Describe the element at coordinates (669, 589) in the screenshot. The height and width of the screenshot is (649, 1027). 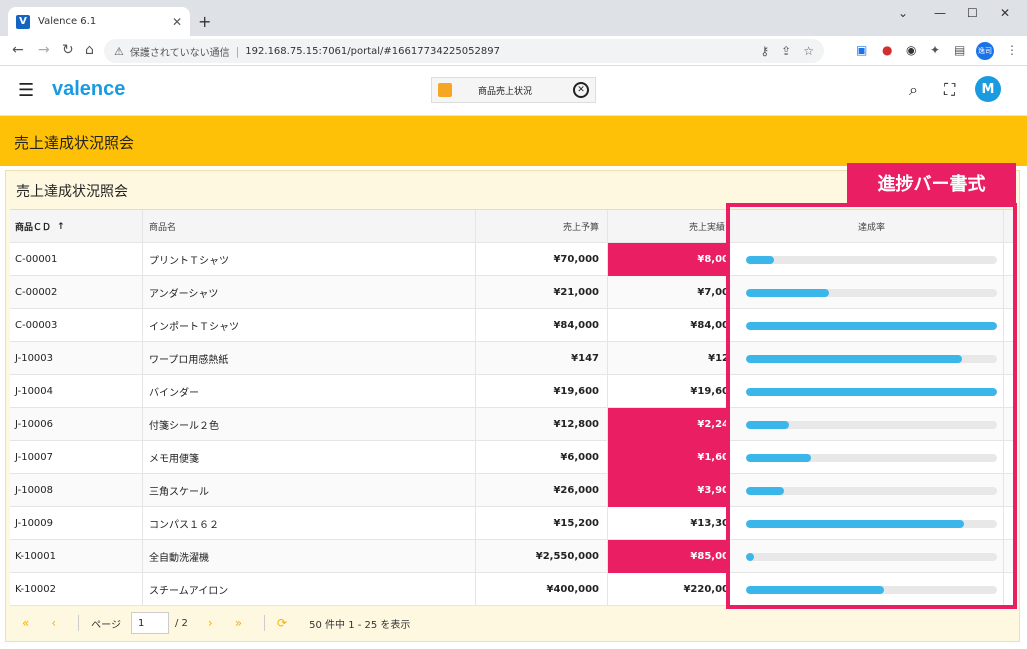
I see `cell-actual: ¥220,00` at that location.